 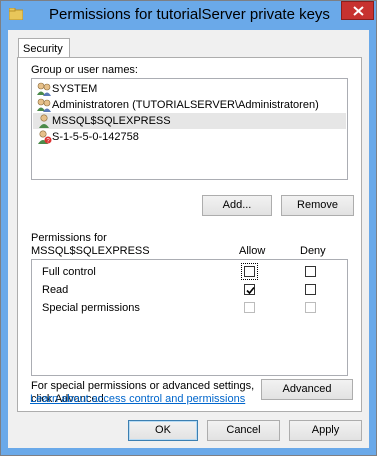 I want to click on full-control-deny-checkbox, so click(x=310, y=271).